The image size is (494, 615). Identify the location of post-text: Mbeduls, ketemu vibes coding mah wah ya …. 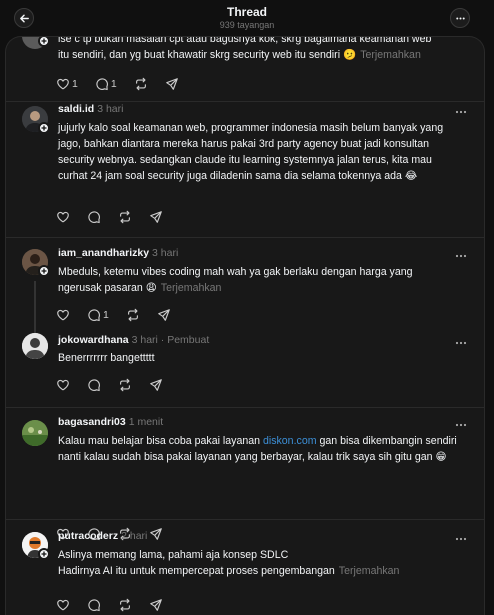
(235, 280).